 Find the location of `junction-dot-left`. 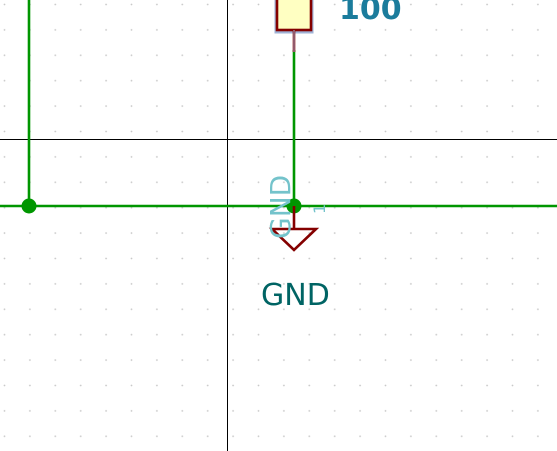

junction-dot-left is located at coordinates (29, 206).